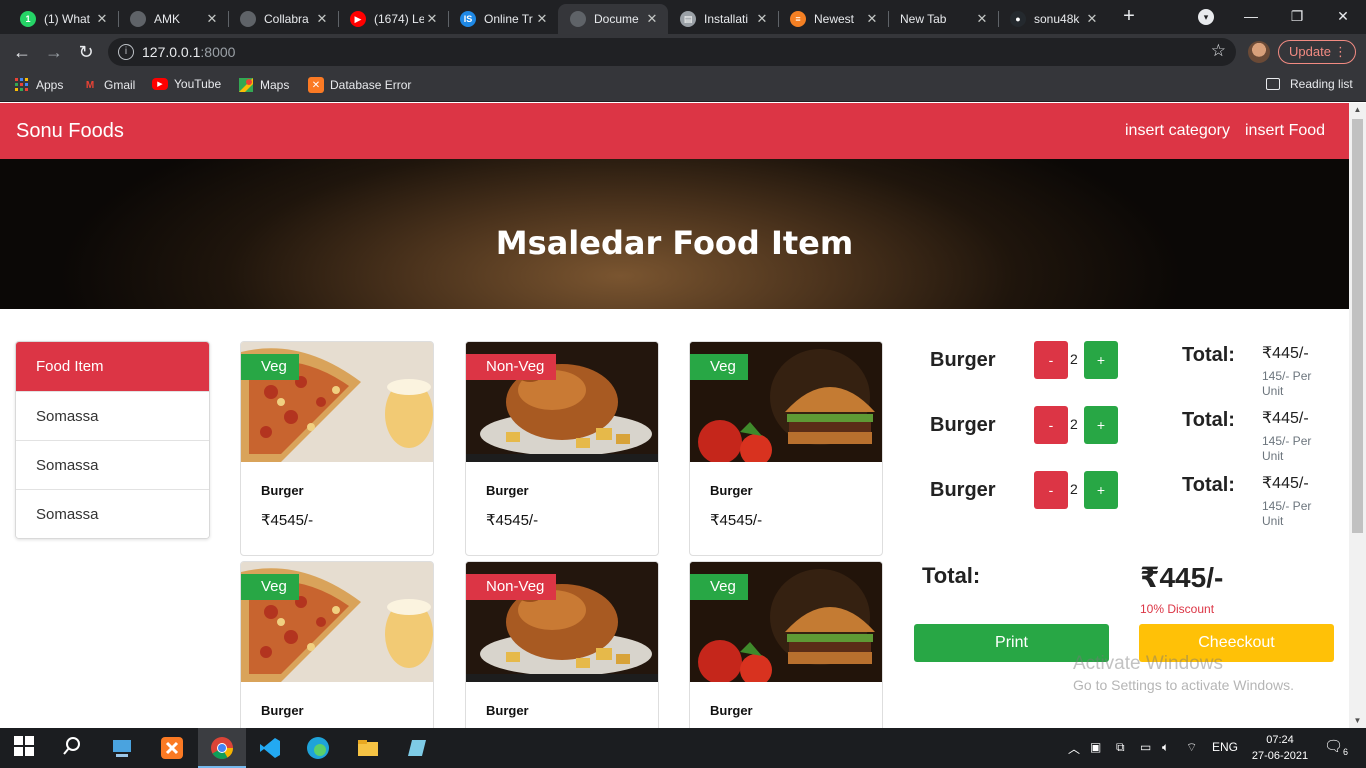  I want to click on tab-title: Online Tr, so click(508, 19).